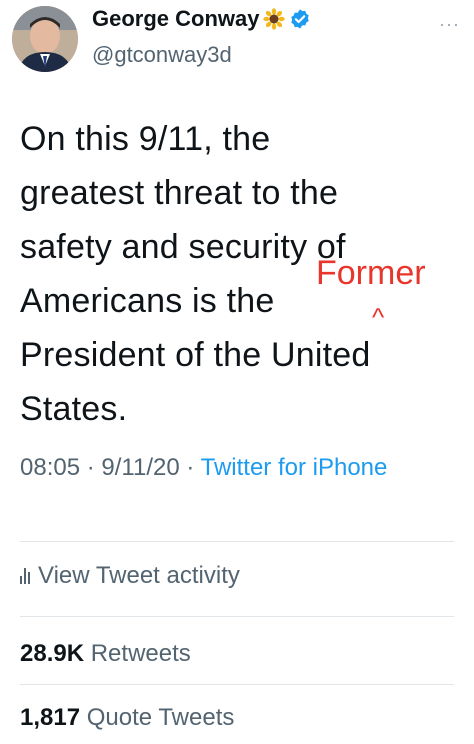 This screenshot has height=744, width=474. What do you see at coordinates (179, 193) in the screenshot?
I see `tweet-line: greatest threat to the` at bounding box center [179, 193].